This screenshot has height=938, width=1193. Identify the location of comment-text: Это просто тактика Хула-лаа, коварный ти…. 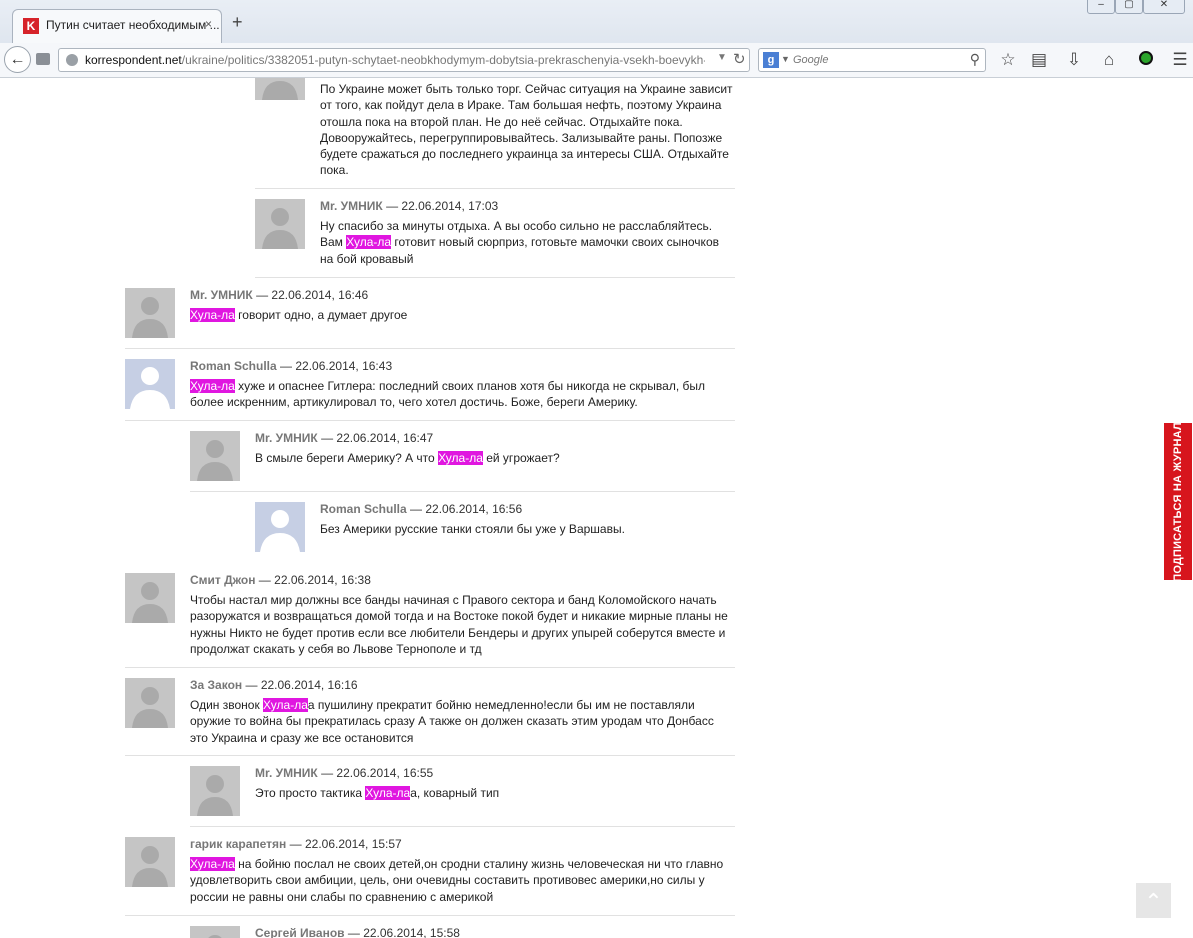
(377, 793).